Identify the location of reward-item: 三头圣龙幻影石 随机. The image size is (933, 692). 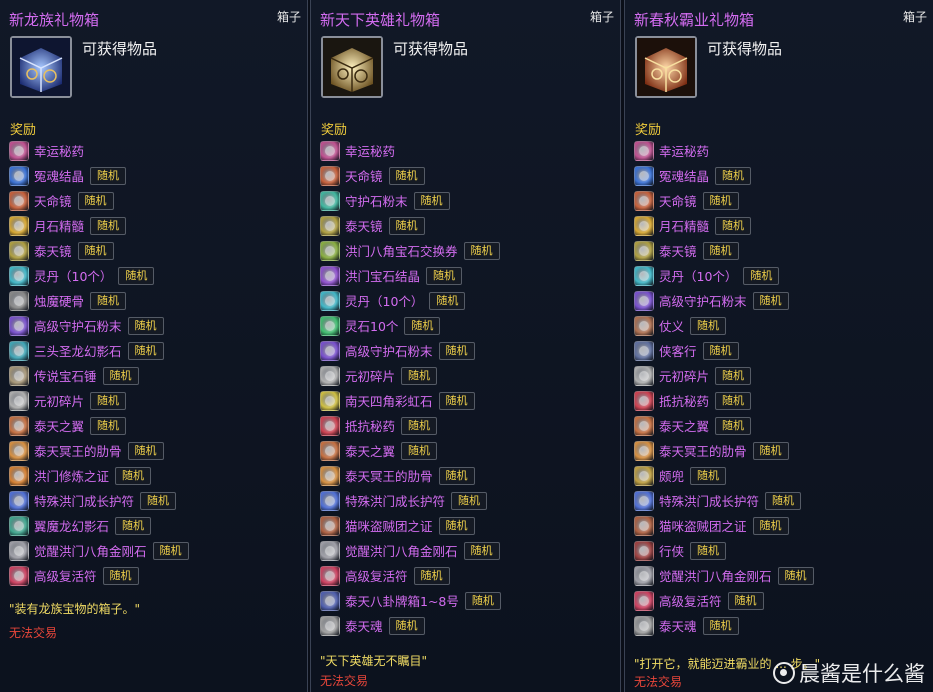
(158, 350).